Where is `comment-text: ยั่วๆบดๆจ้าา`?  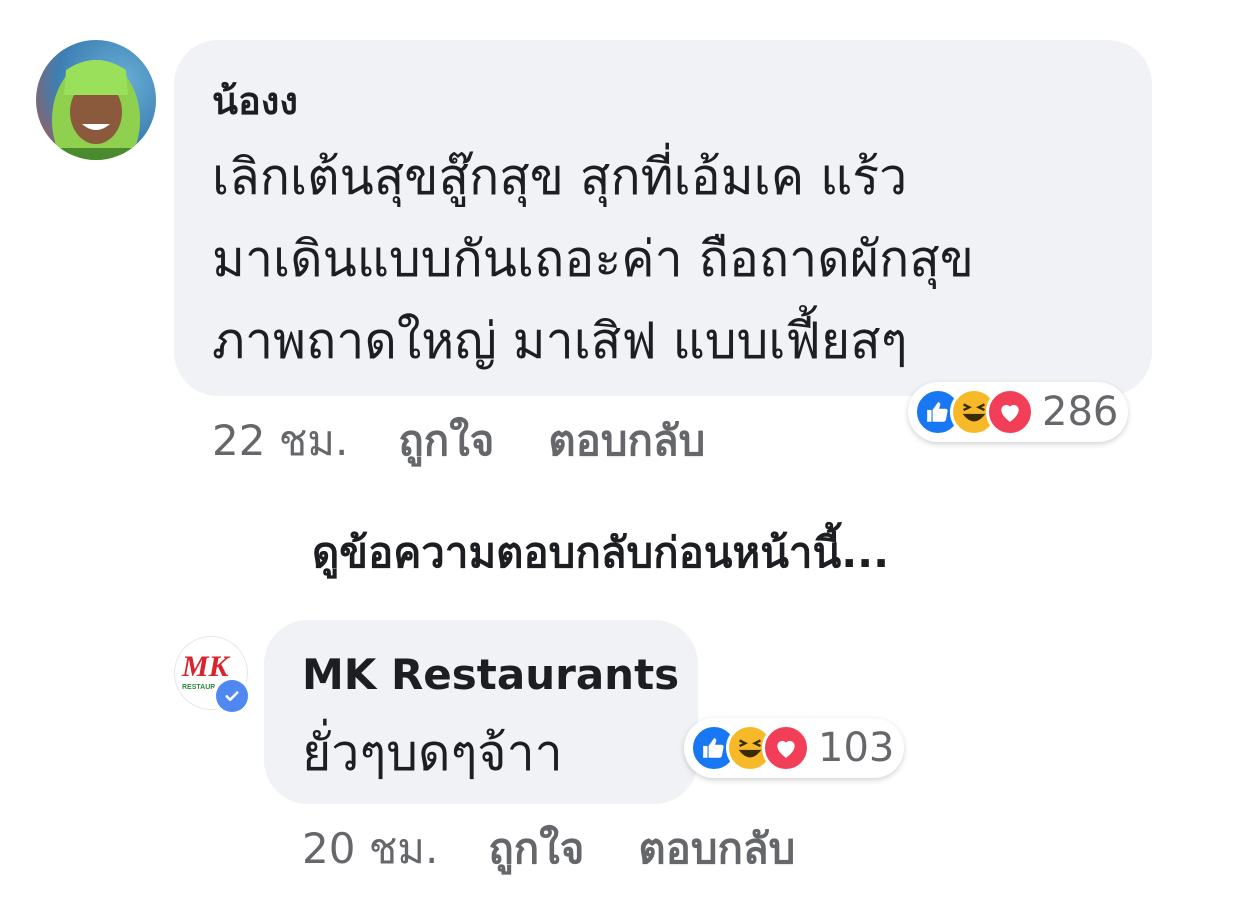
comment-text: ยั่วๆบดๆจ้าา is located at coordinates (432, 753).